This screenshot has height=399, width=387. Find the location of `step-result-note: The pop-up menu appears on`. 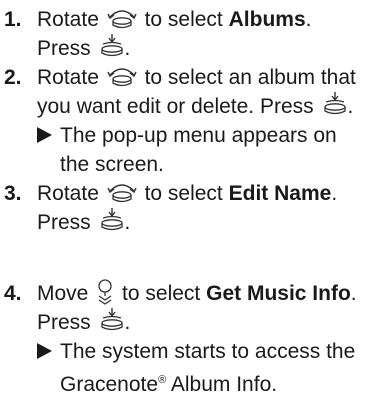

step-result-note: The pop-up menu appears on is located at coordinates (187, 135).